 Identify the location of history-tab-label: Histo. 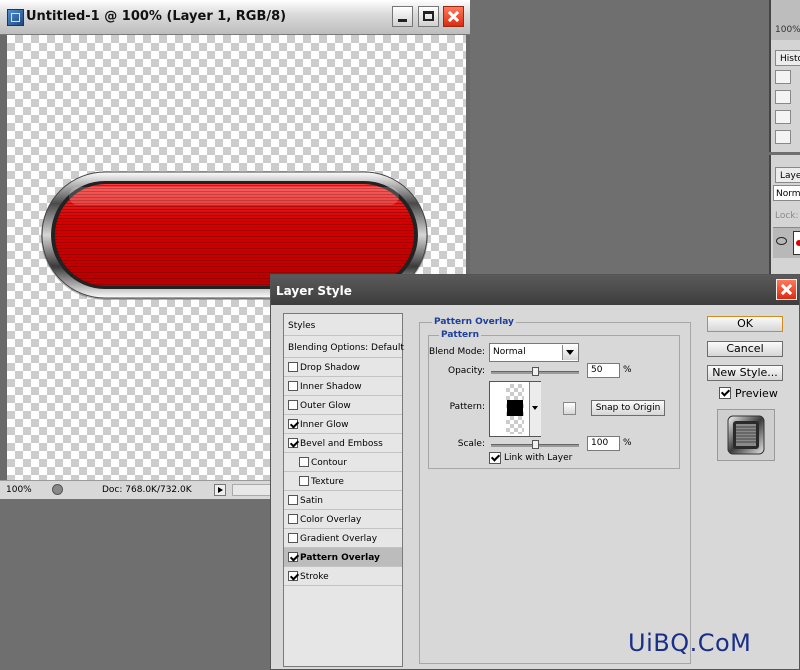
(790, 59).